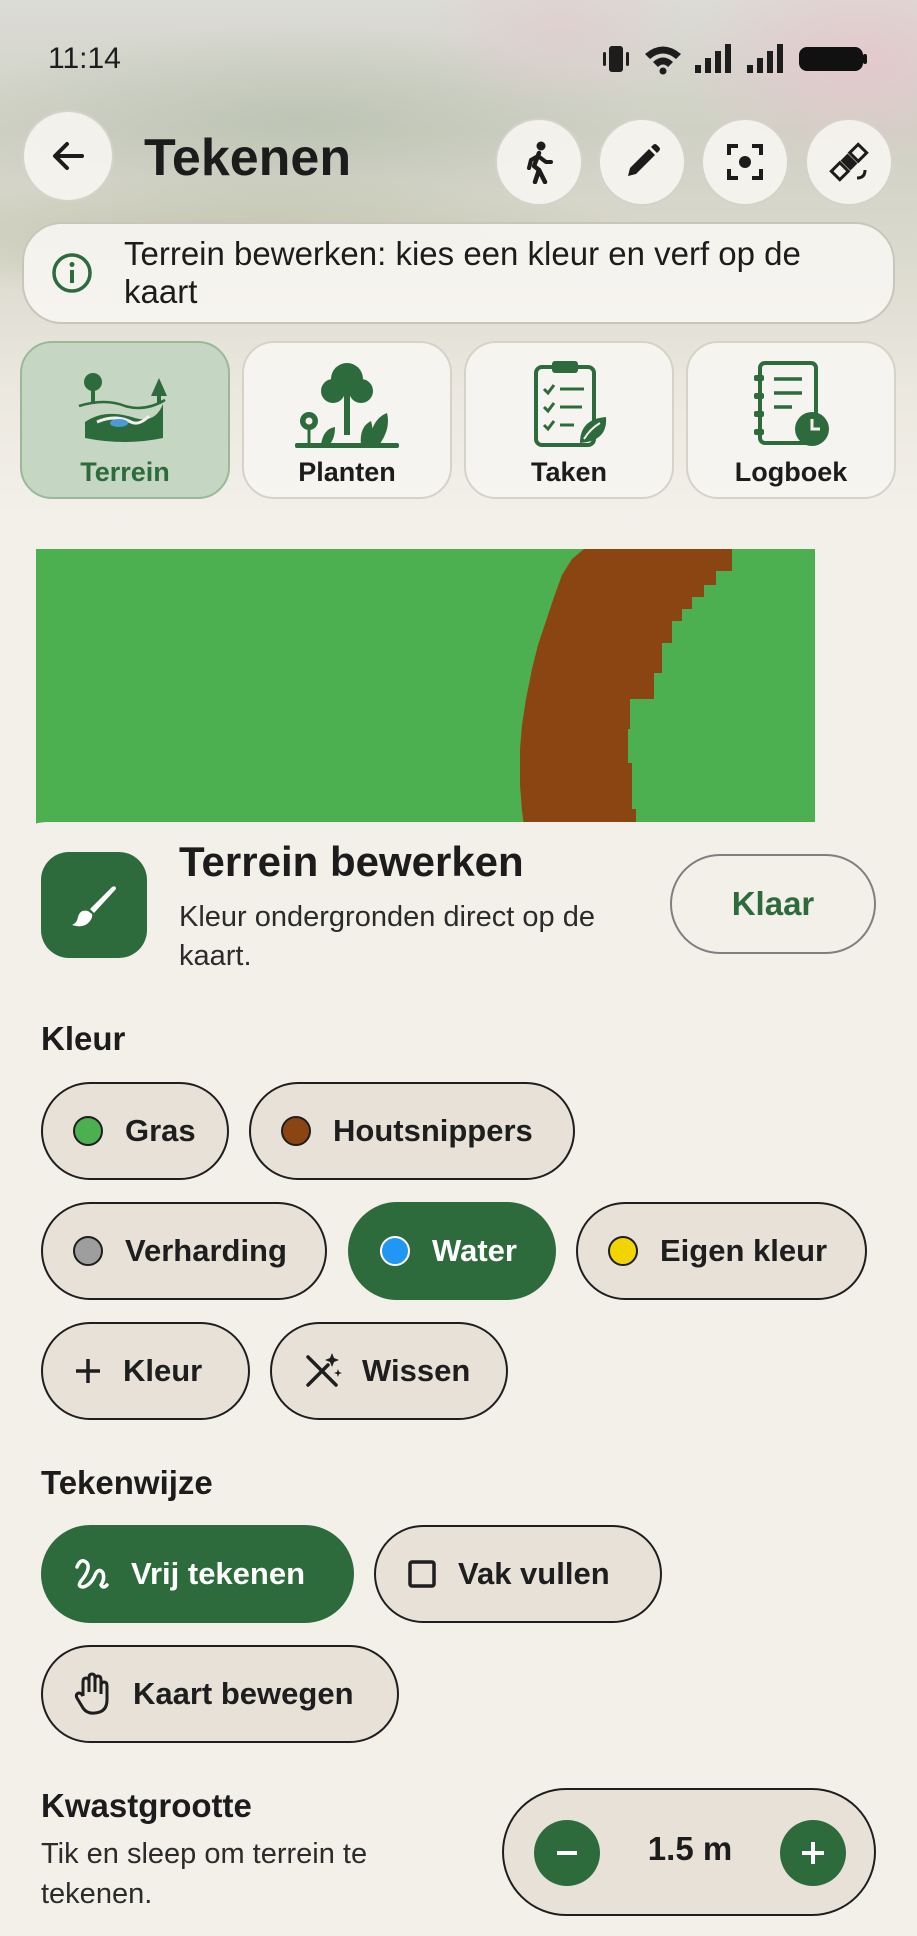  Describe the element at coordinates (84, 58) in the screenshot. I see `status-time: 11:14` at that location.